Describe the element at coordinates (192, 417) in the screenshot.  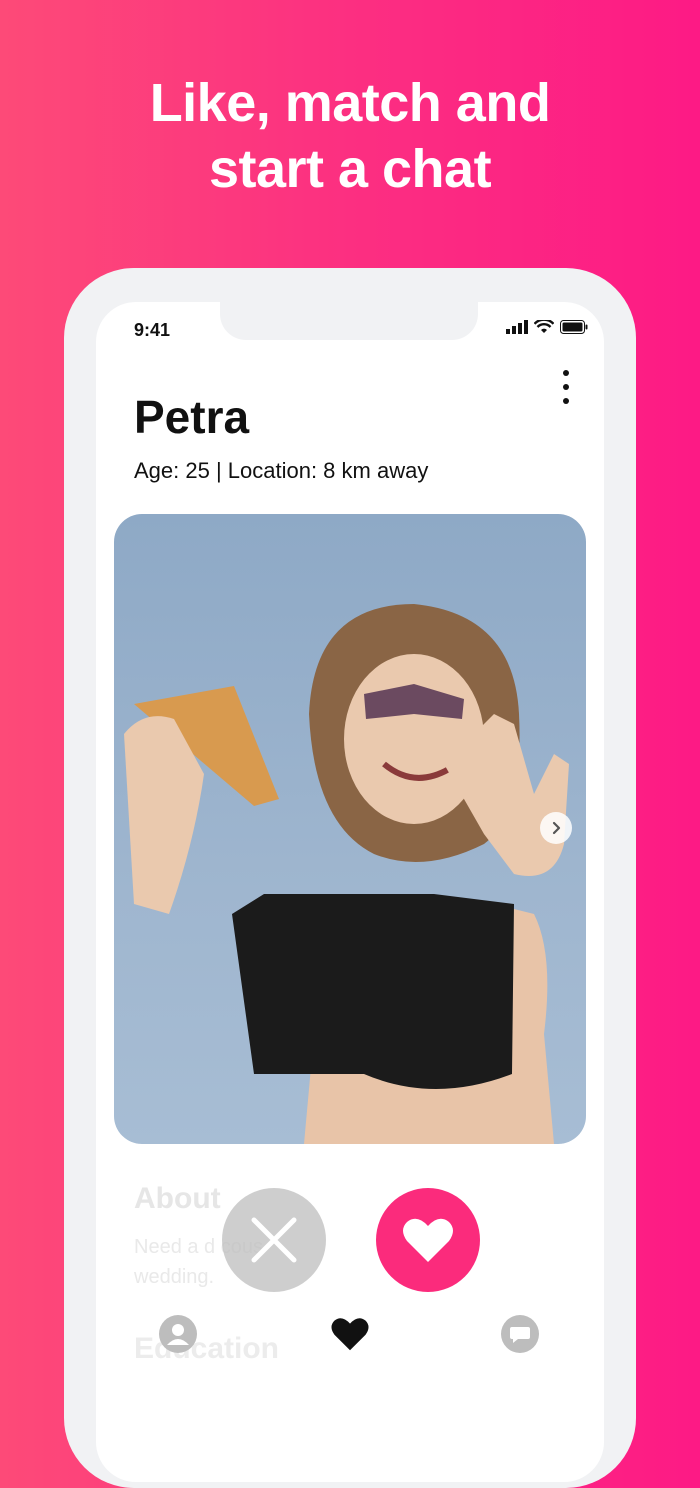
I see `profile-name: Petra` at that location.